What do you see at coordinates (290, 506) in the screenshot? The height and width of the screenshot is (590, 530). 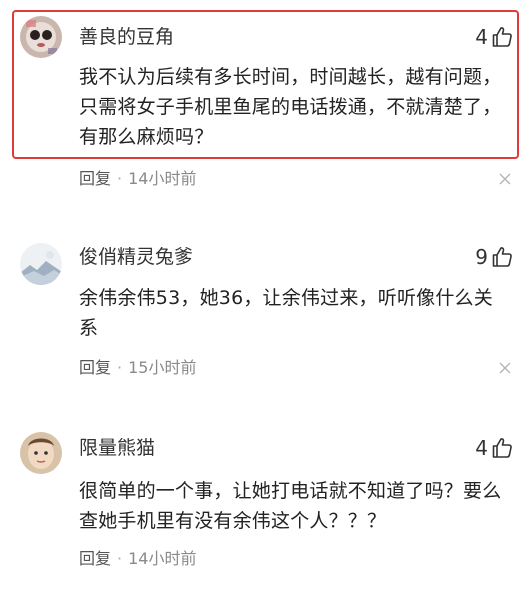 I see `comment-text: 很简单的一个事，让她打电话就不知道了吗？要么查她手机里有没有余伟这个人？？？` at bounding box center [290, 506].